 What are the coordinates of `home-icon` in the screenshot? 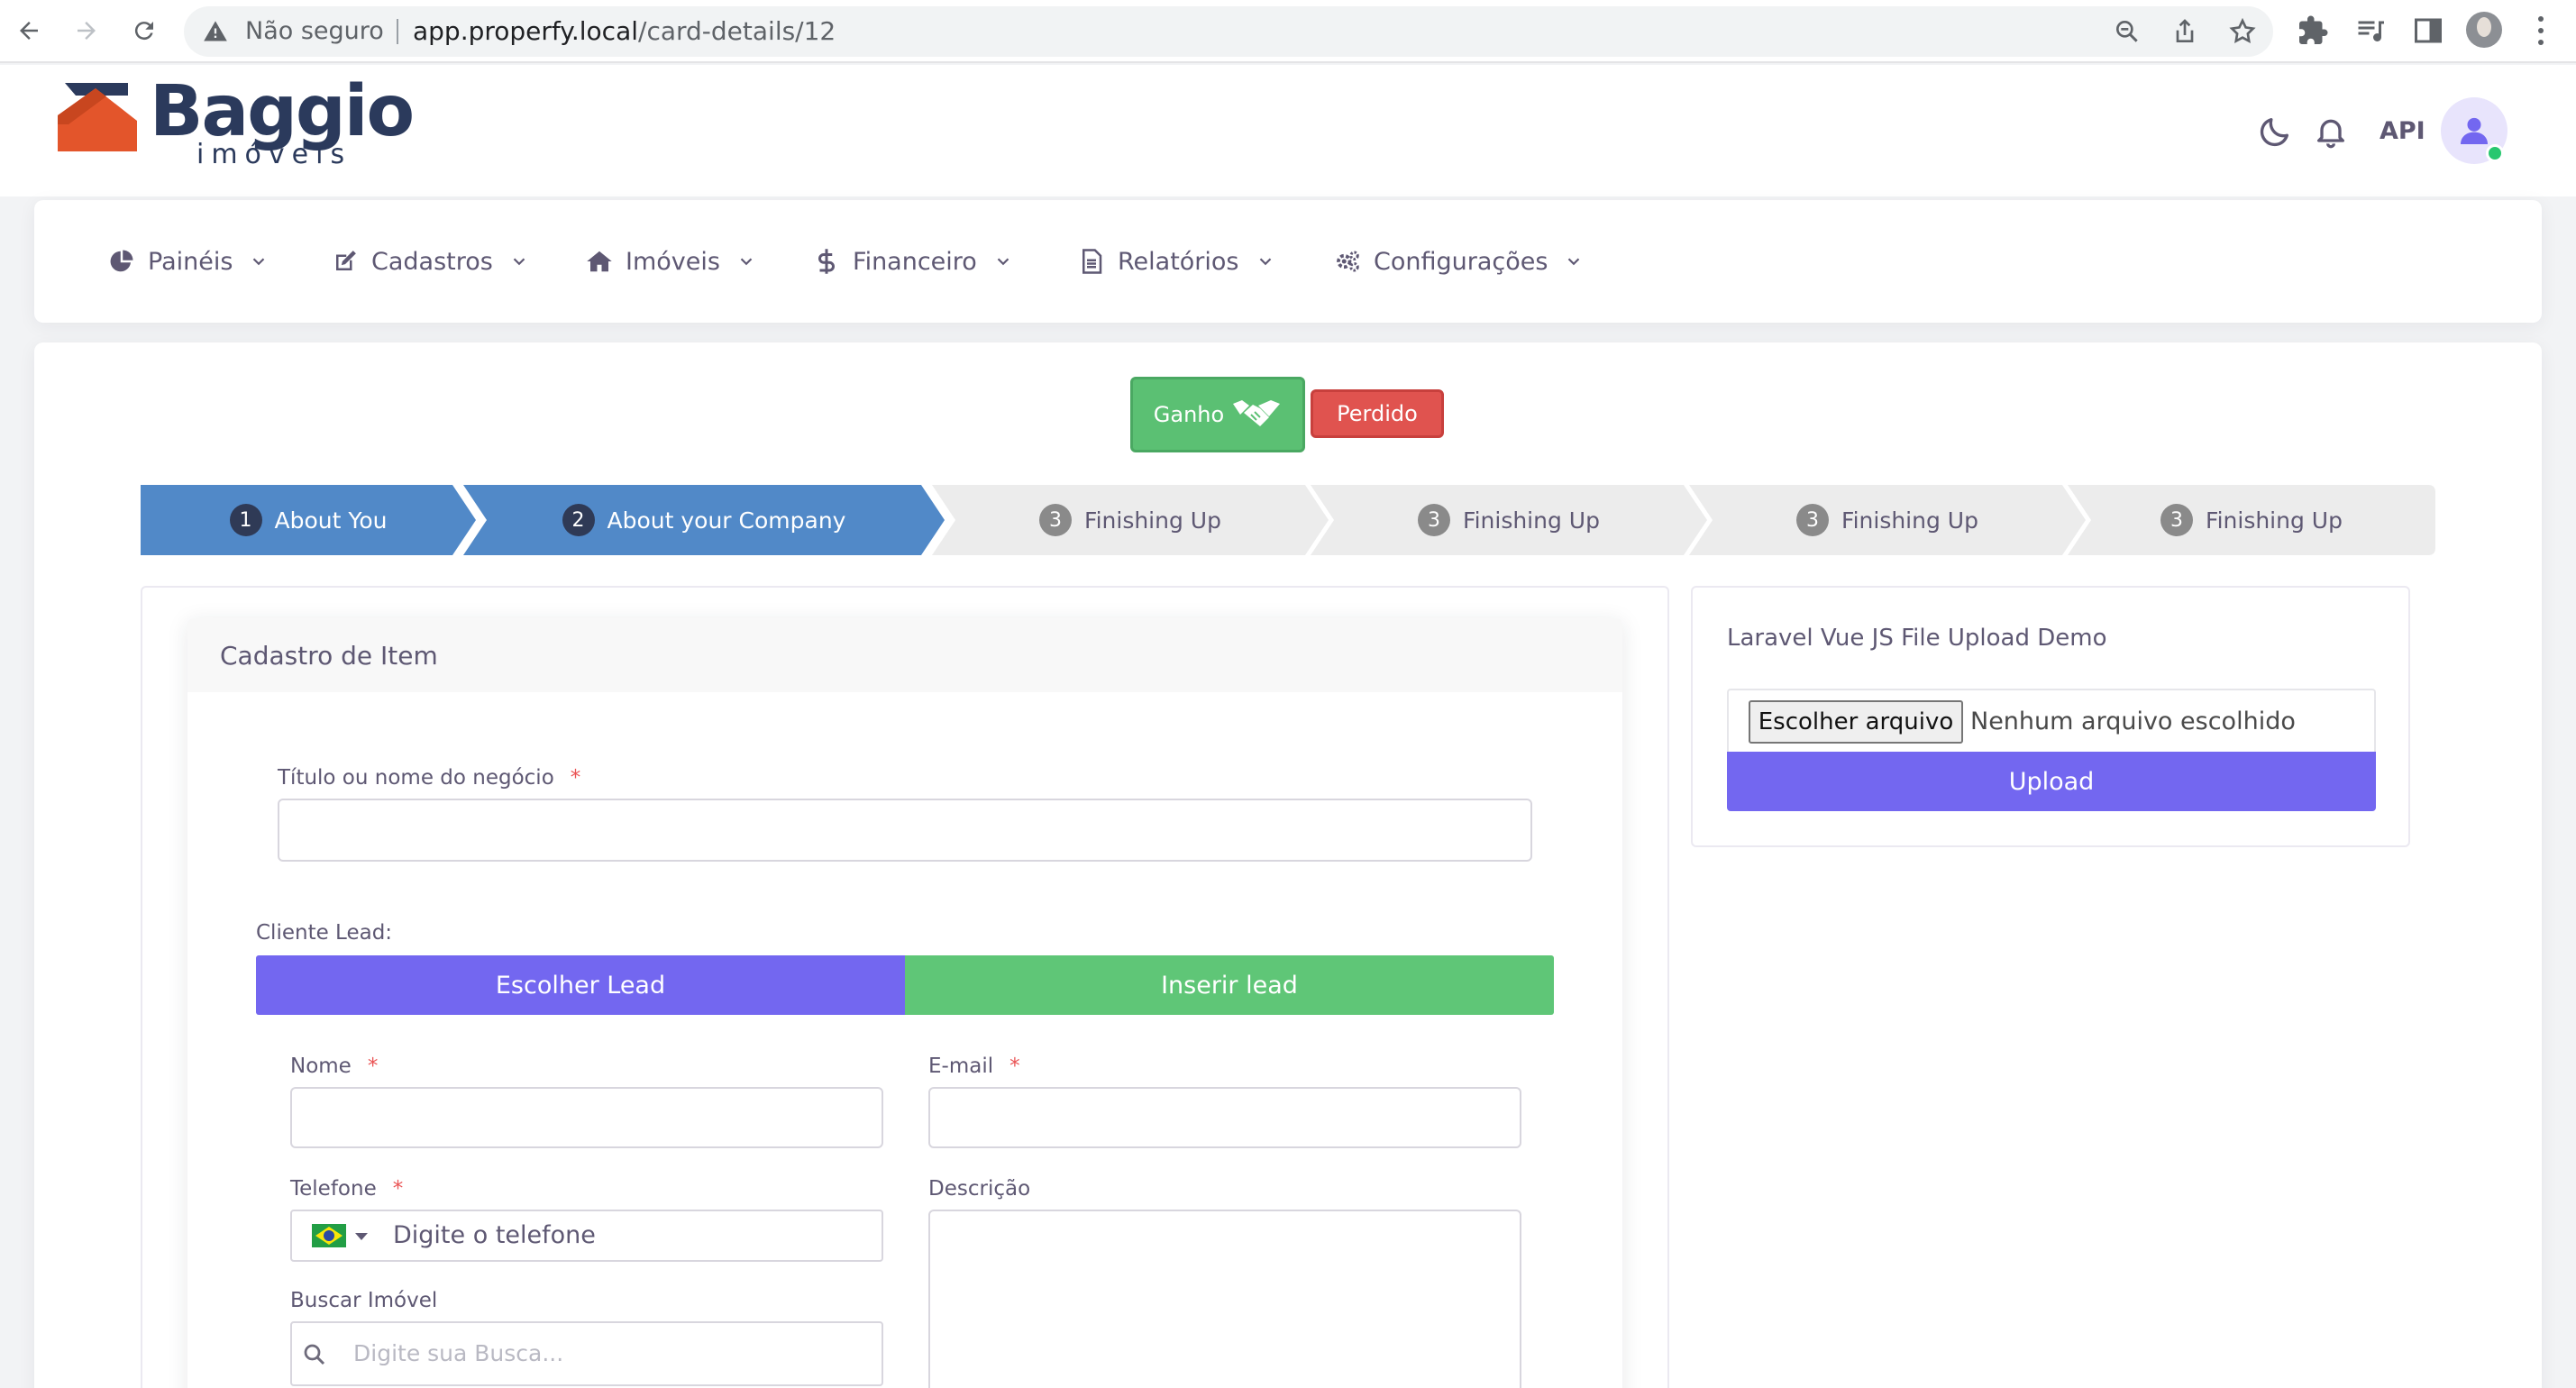 It's located at (599, 261).